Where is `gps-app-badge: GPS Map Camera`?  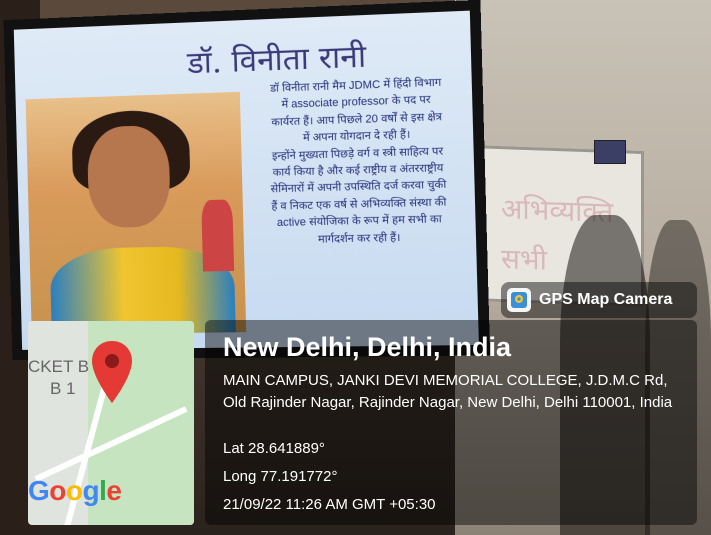
gps-app-badge: GPS Map Camera is located at coordinates (599, 300).